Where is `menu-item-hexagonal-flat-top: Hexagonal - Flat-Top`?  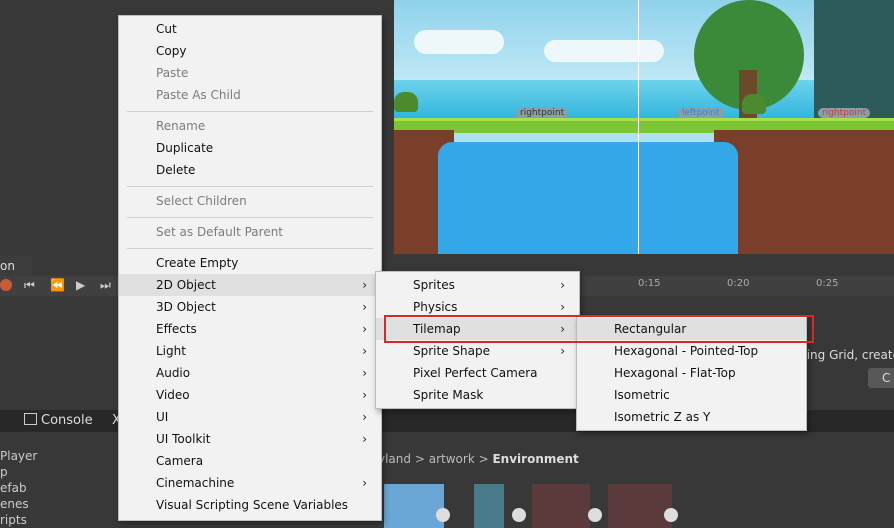 menu-item-hexagonal-flat-top: Hexagonal - Flat-Top is located at coordinates (691, 373).